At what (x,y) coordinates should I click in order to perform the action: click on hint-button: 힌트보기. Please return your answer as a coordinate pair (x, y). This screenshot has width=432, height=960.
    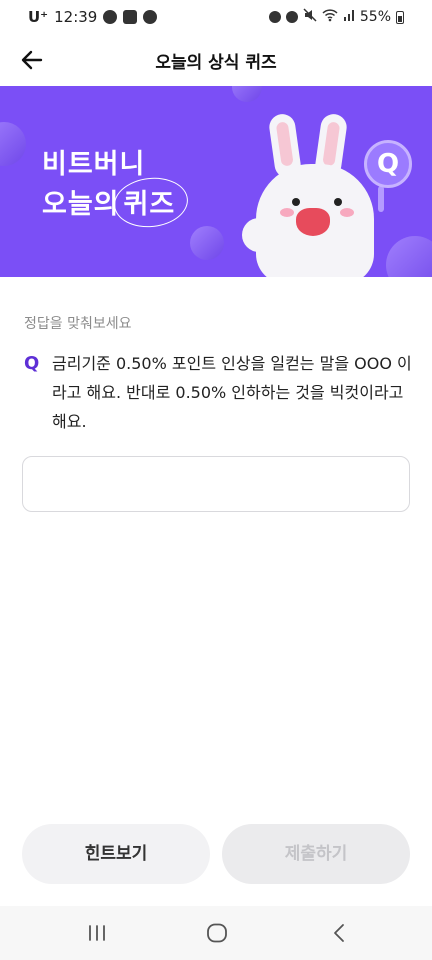
    Looking at the image, I should click on (116, 854).